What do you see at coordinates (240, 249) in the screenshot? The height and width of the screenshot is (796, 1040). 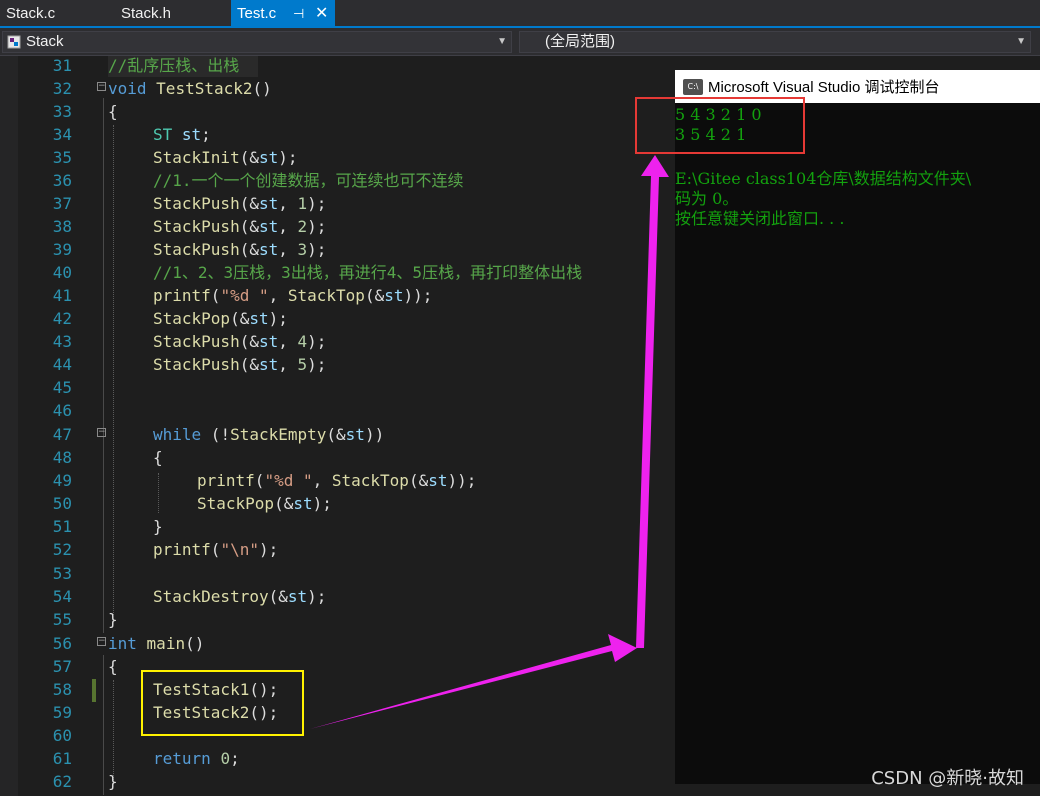 I see `line-code: StackPush(&st, 3);` at bounding box center [240, 249].